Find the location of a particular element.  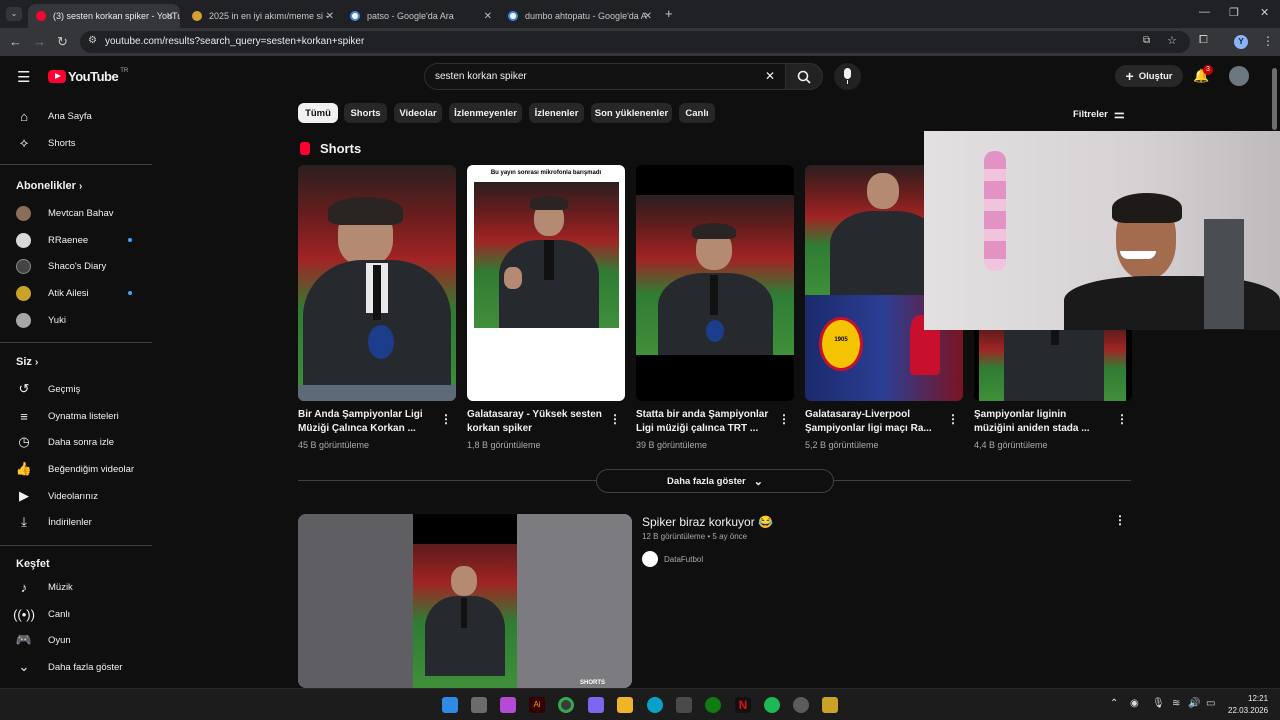

profile-avatar: Y is located at coordinates (1241, 42).